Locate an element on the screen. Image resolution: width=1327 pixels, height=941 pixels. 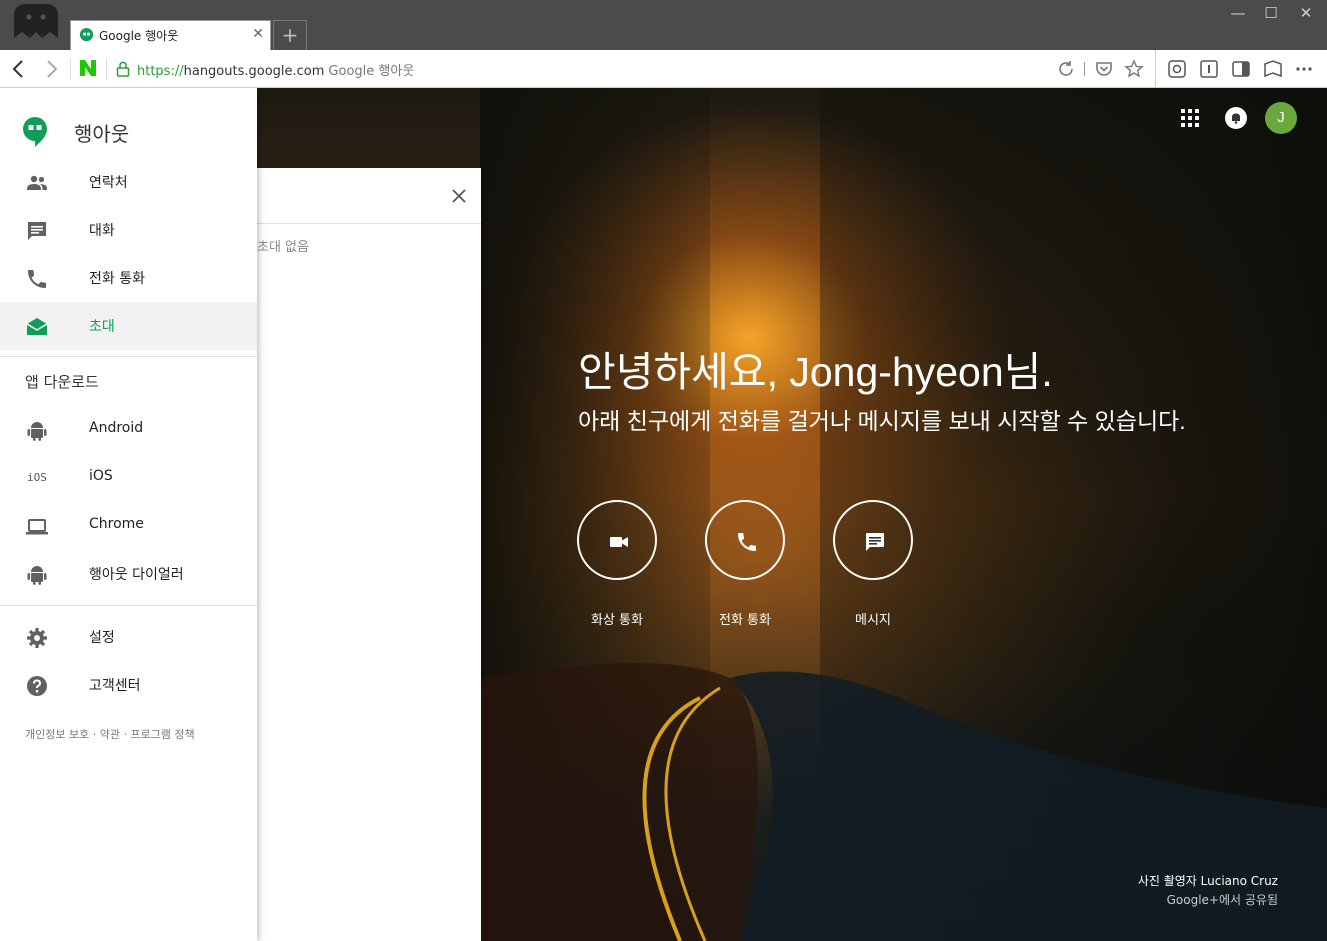
download-chrome: Chrome is located at coordinates (128, 526).